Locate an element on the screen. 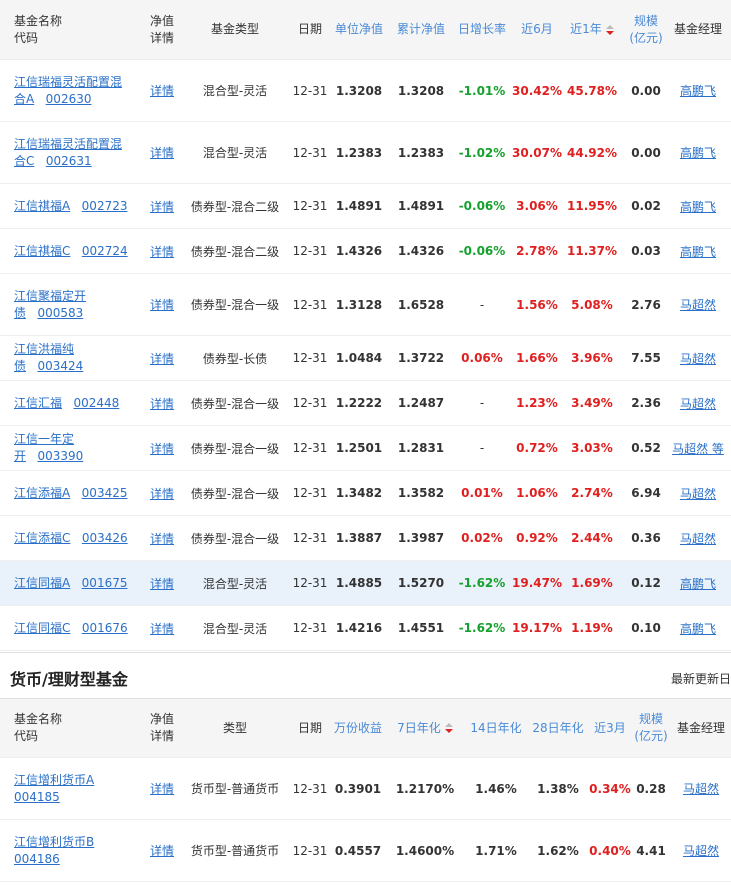 The height and width of the screenshot is (885, 731). col-header-14d: 14日年化 is located at coordinates (496, 728).